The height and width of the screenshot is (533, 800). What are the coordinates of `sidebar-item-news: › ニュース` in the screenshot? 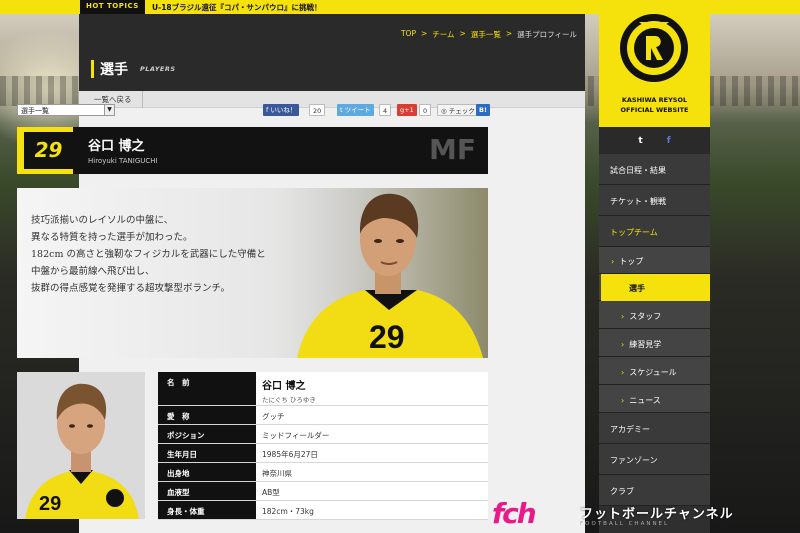 It's located at (654, 399).